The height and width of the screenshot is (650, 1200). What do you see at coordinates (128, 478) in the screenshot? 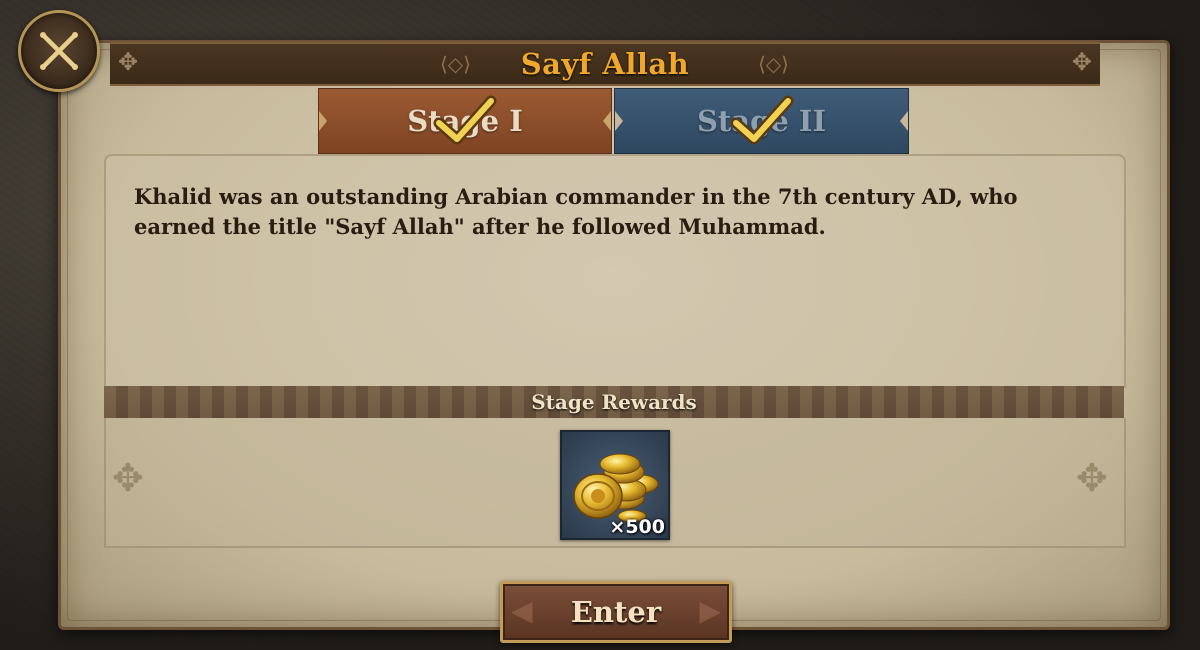
I see `left-knot-icon: ✥` at bounding box center [128, 478].